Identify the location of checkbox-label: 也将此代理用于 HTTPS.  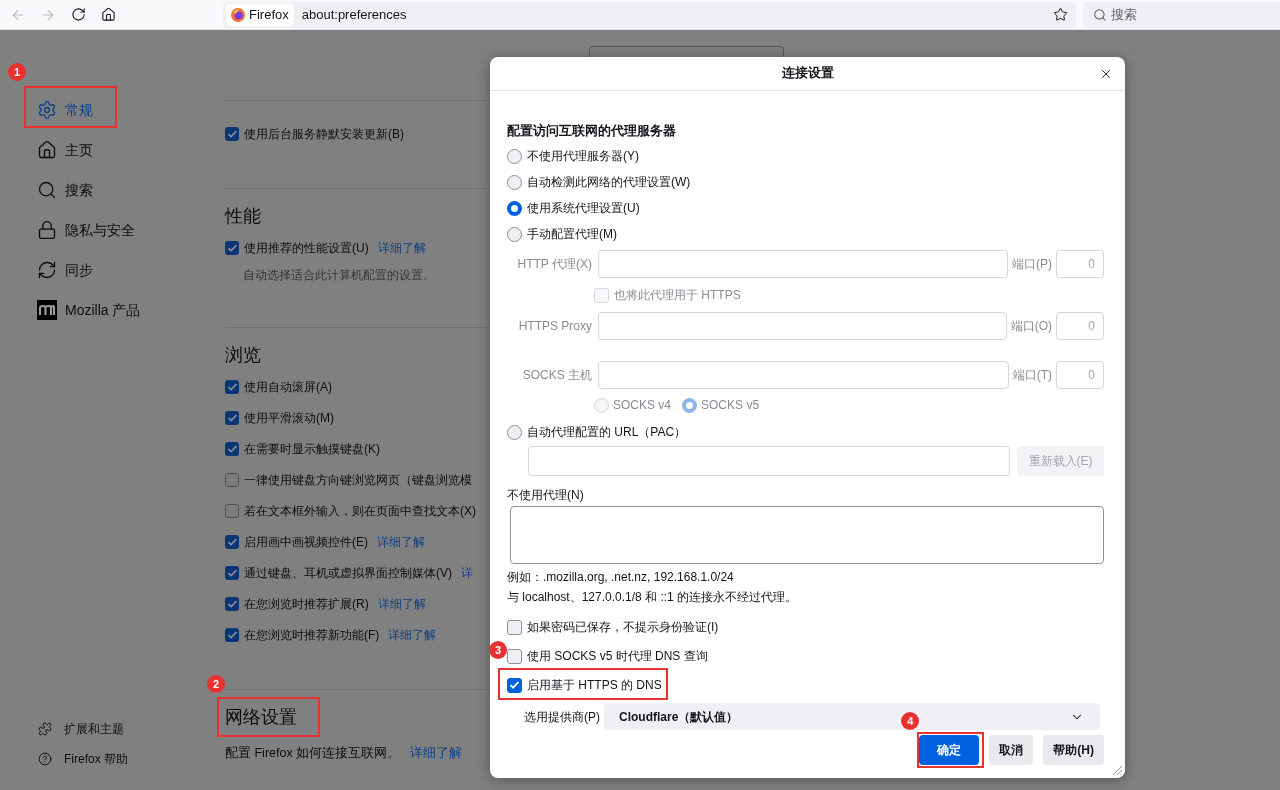
(677, 295).